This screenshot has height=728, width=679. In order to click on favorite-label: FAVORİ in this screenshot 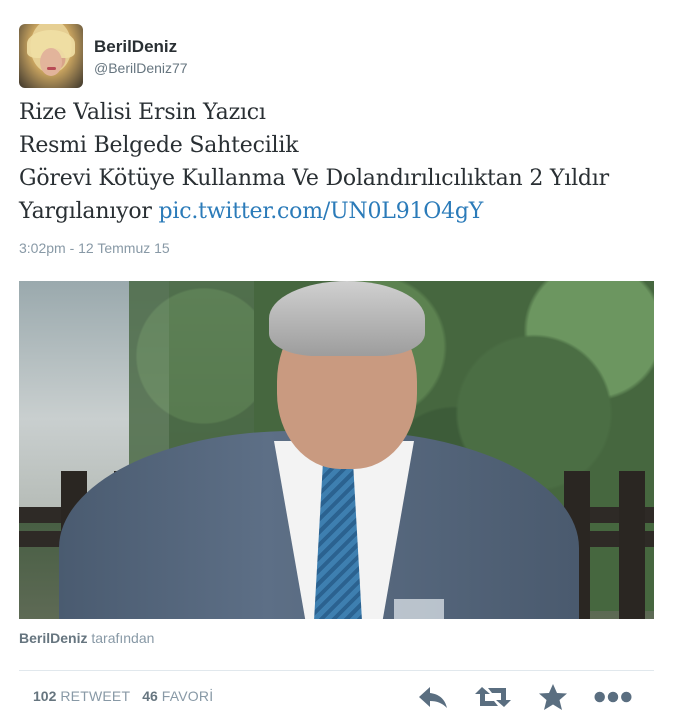, I will do `click(188, 696)`.